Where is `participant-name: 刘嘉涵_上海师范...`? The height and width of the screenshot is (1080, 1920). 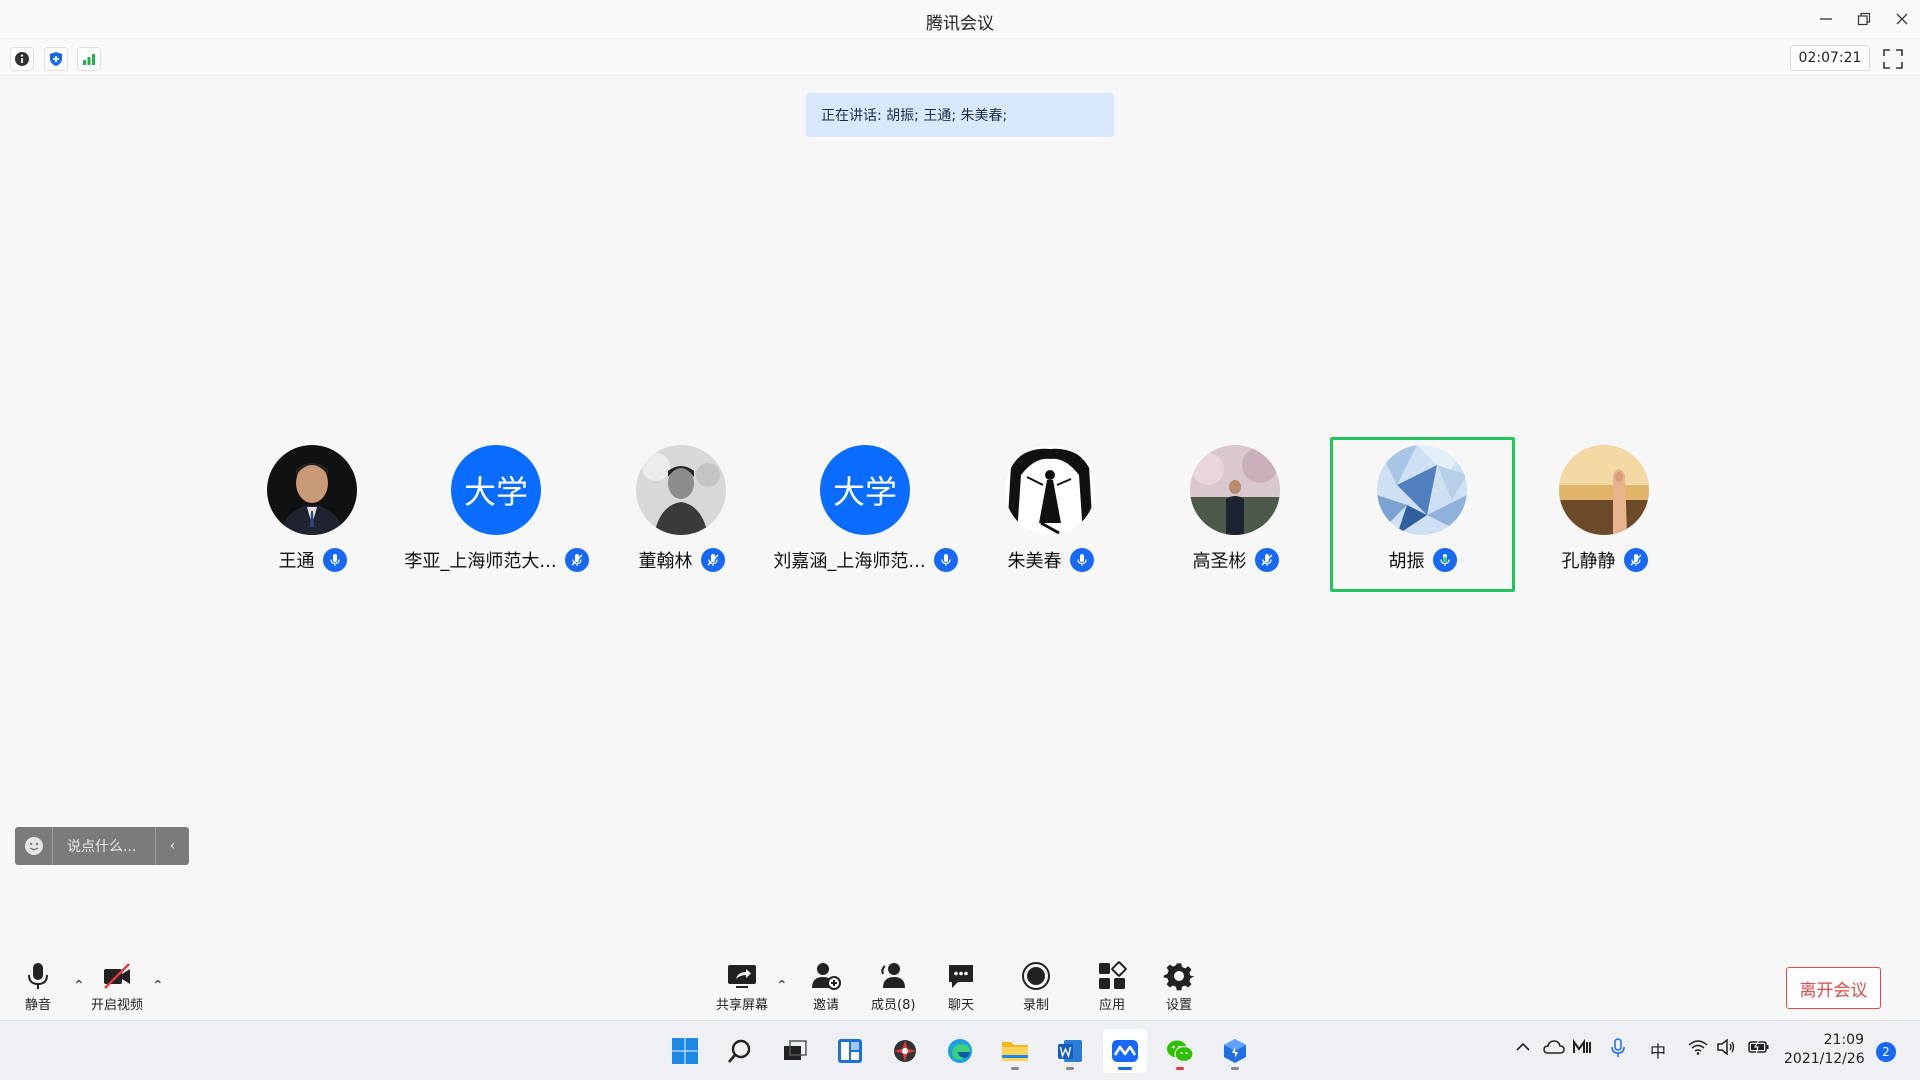 participant-name: 刘嘉涵_上海师范... is located at coordinates (849, 561).